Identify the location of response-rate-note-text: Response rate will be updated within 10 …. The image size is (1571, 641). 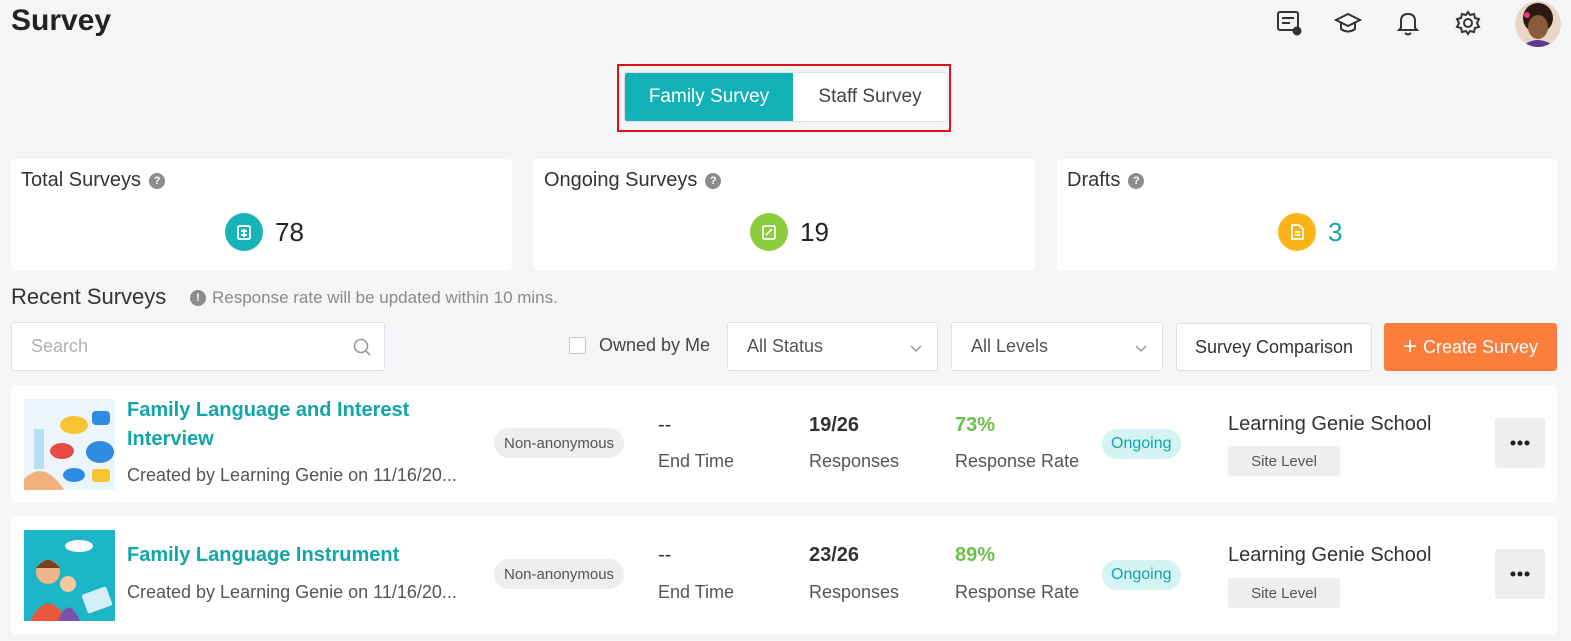
(385, 297).